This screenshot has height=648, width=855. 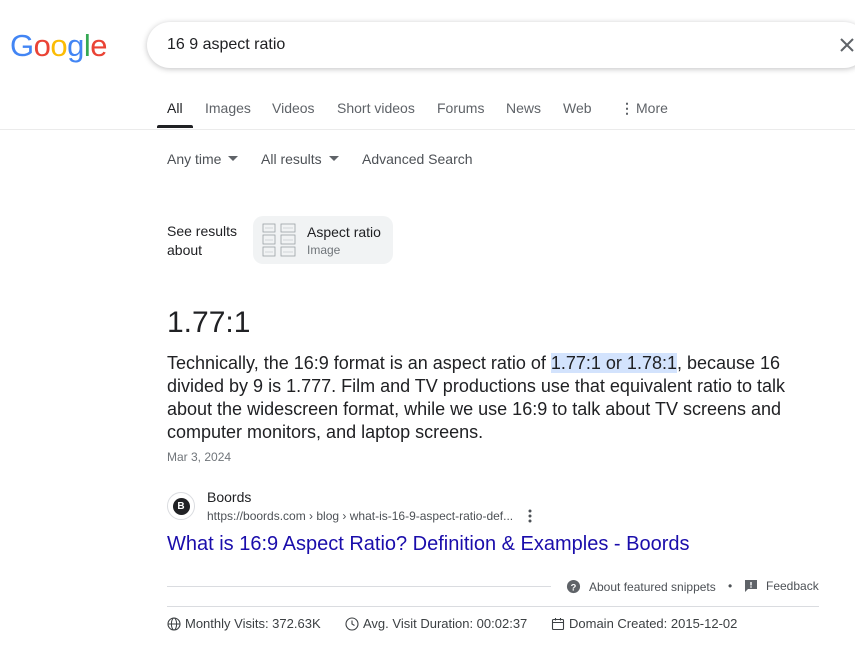 I want to click on any-time-dropdown: Any time, so click(x=203, y=159).